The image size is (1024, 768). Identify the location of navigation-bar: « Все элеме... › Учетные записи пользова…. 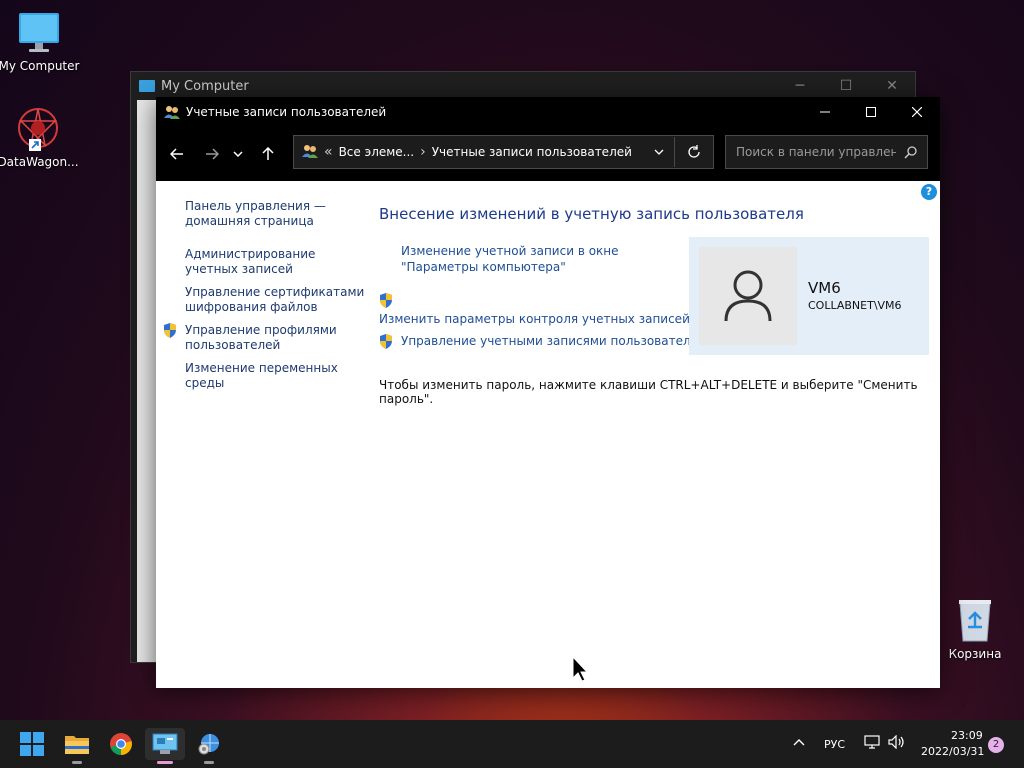
(548, 154).